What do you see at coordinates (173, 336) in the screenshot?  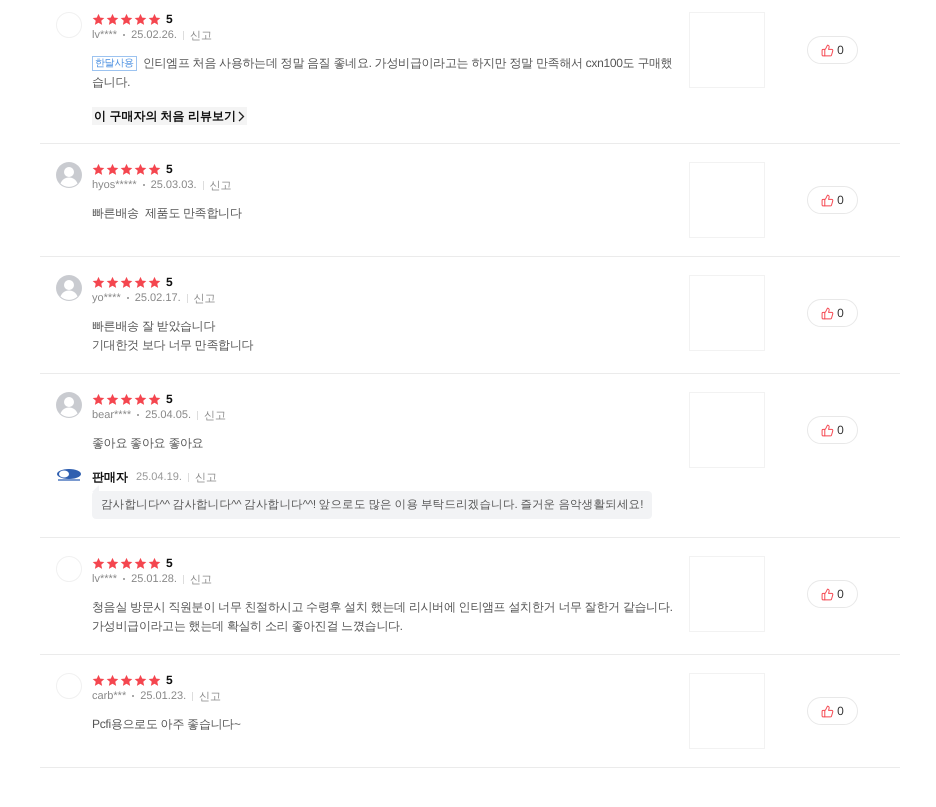 I see `review-text: 빠른배송 잘 받았습니다 기대한것 보다 너무 만족합니다` at bounding box center [173, 336].